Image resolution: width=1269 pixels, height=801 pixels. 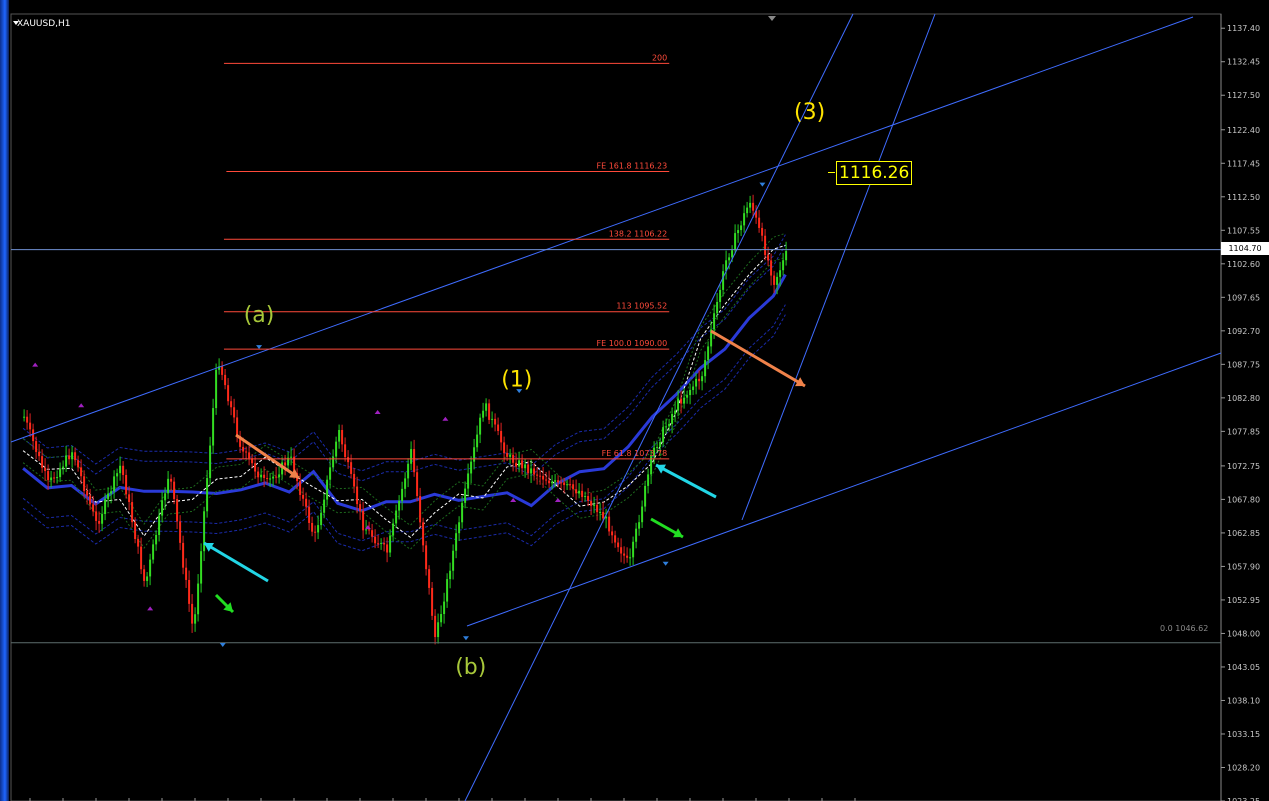 What do you see at coordinates (874, 173) in the screenshot?
I see `price-callout: 1116.26` at bounding box center [874, 173].